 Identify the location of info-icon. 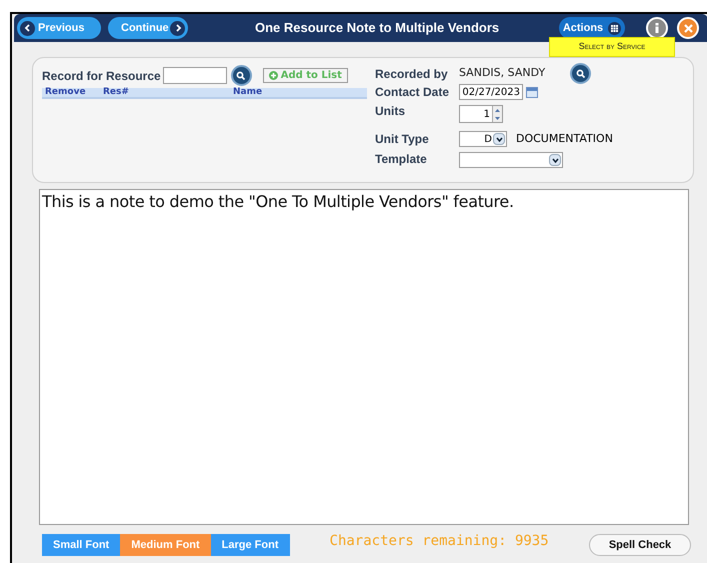
(657, 28).